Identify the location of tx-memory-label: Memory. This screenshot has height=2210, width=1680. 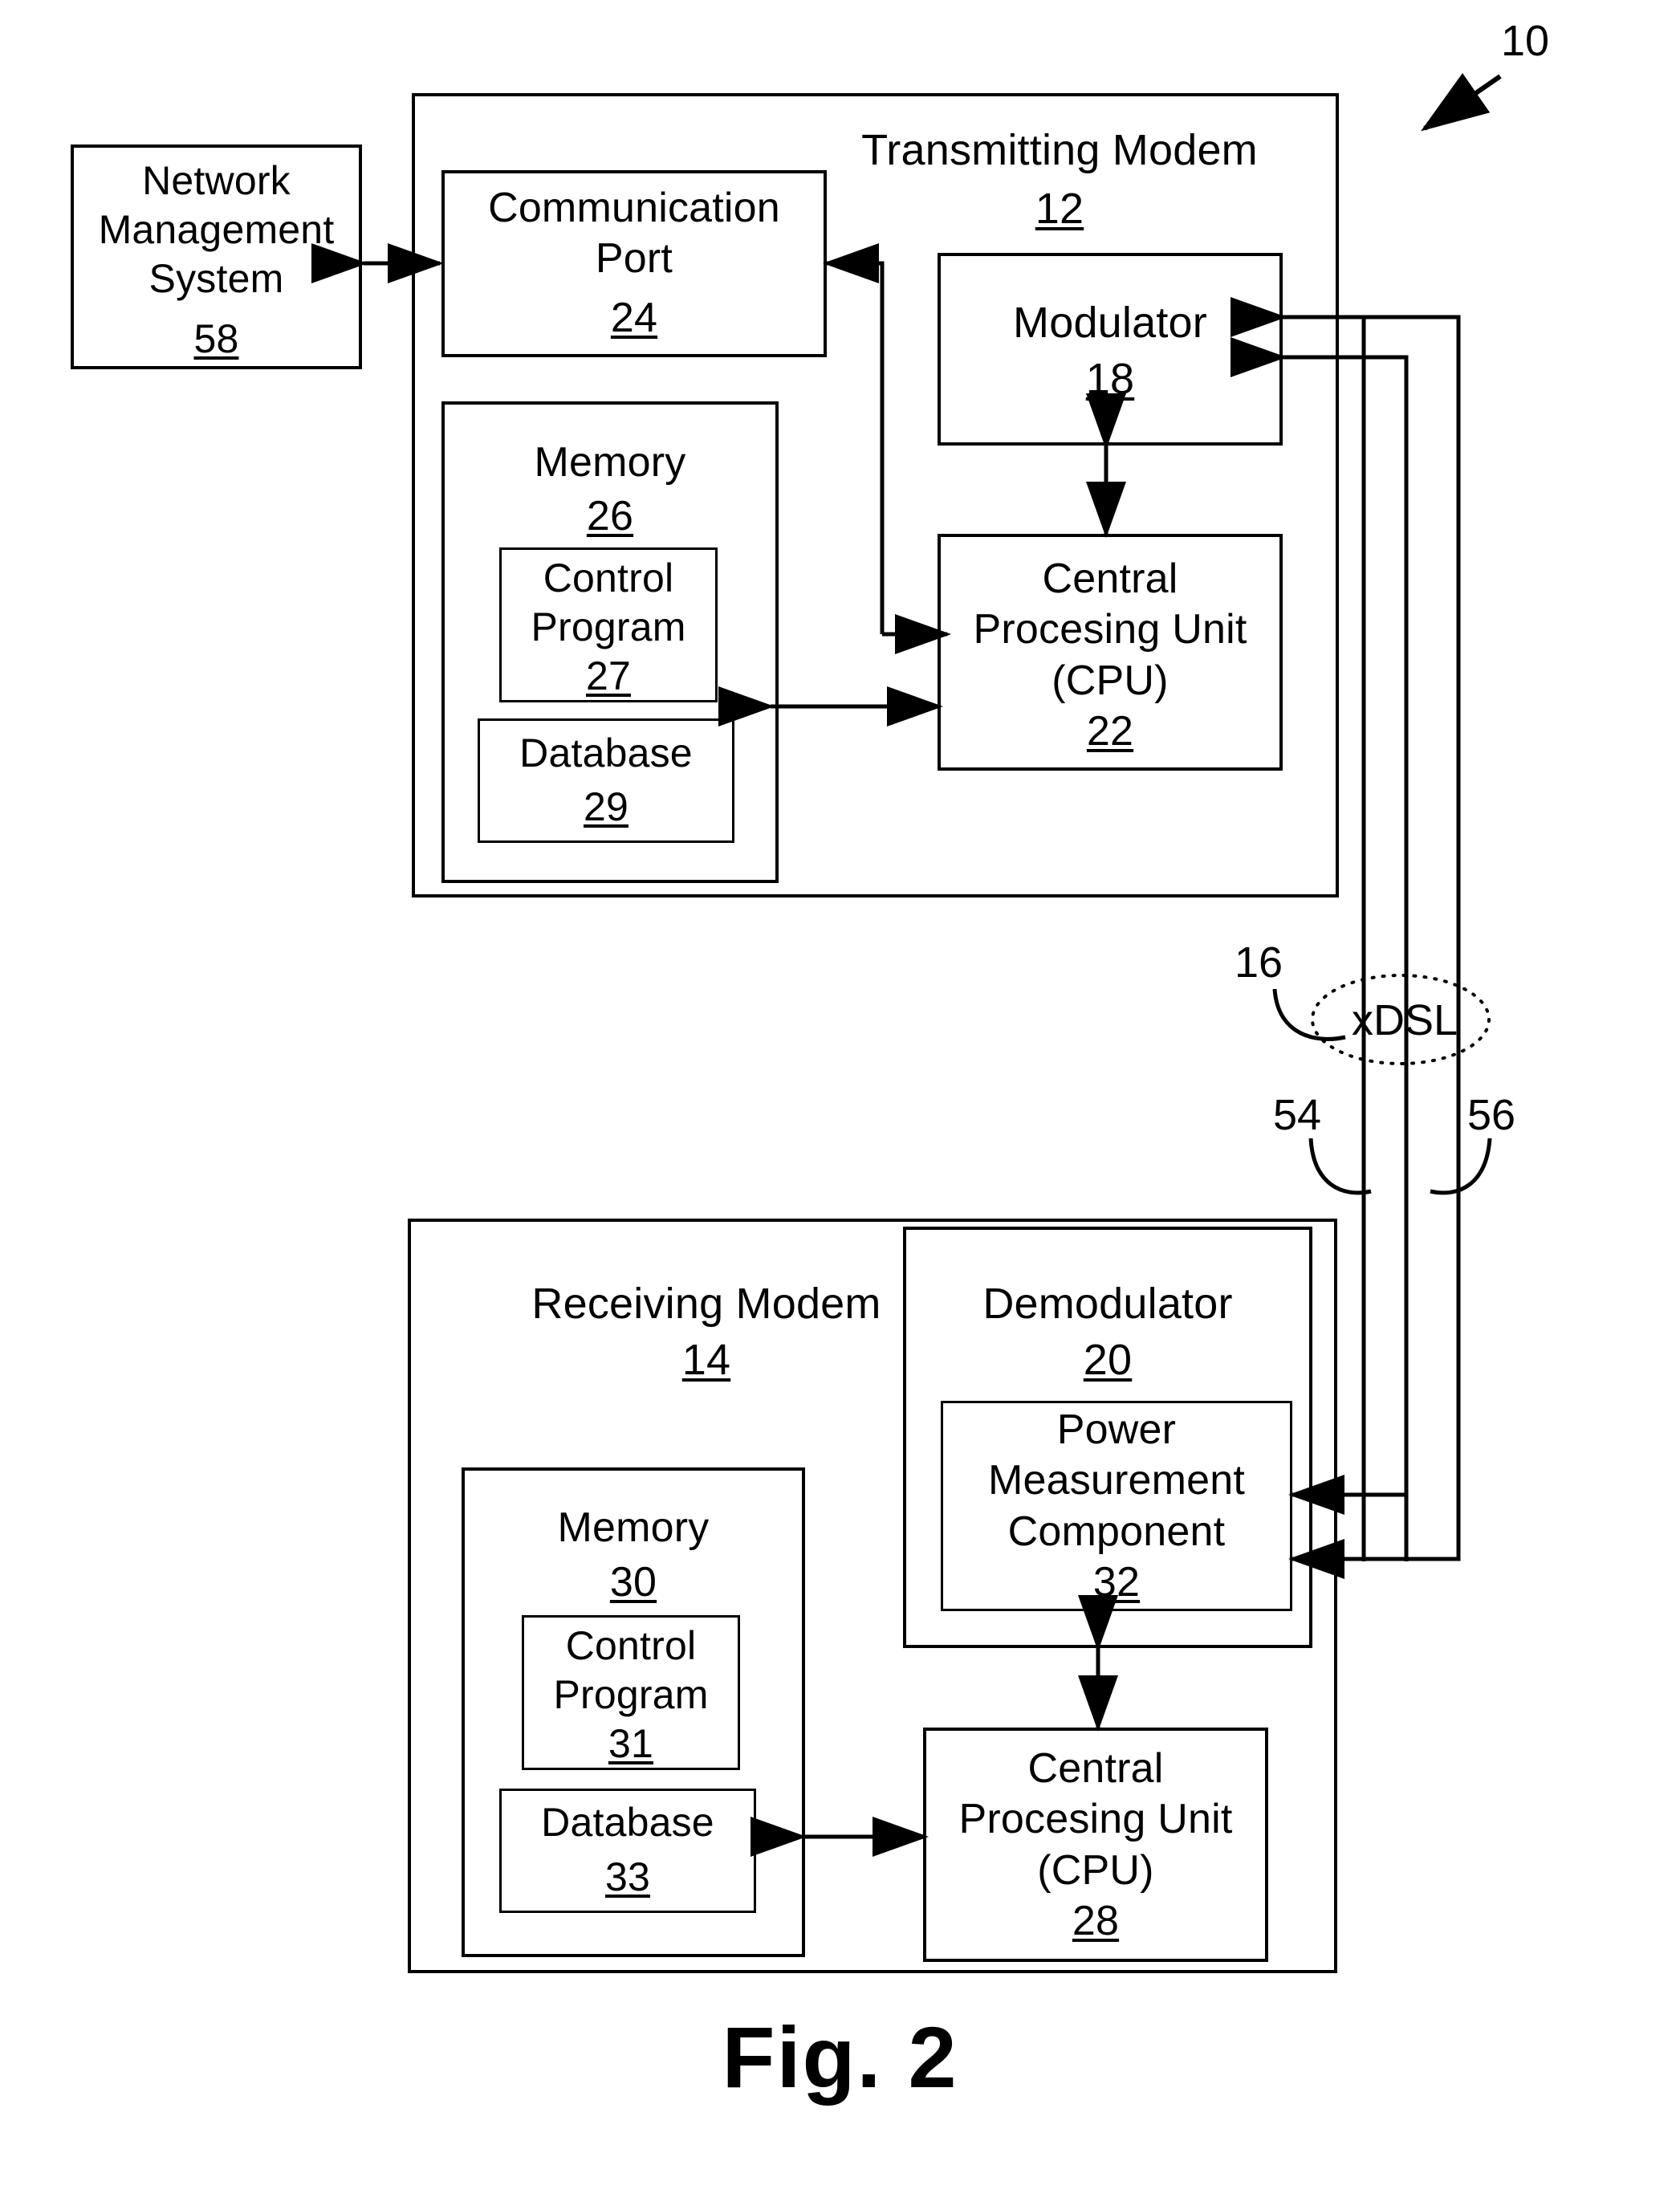
(610, 462).